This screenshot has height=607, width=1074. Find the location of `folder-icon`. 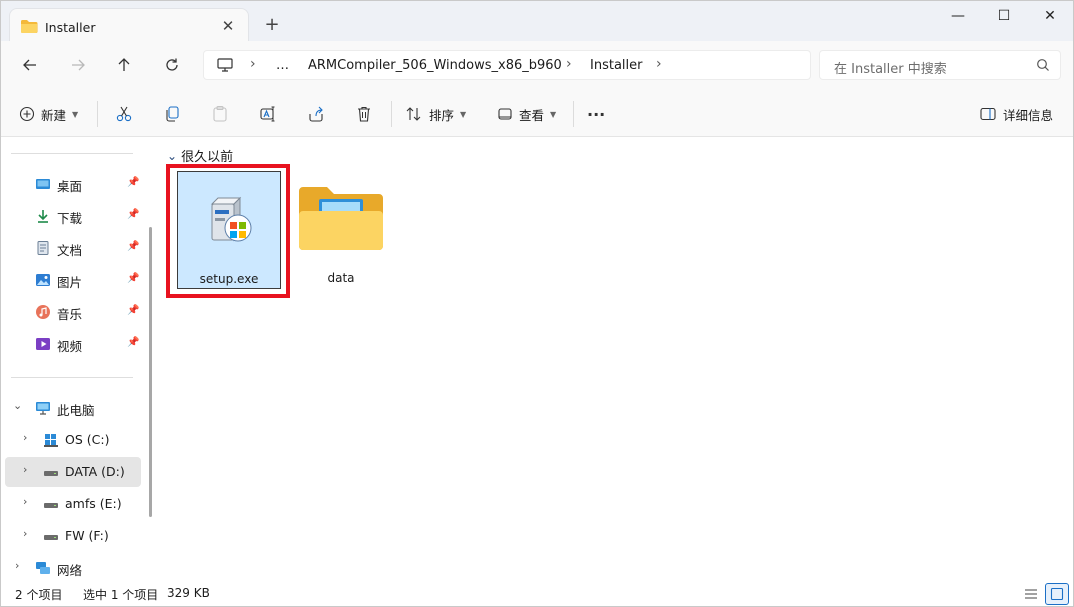

folder-icon is located at coordinates (29, 28).